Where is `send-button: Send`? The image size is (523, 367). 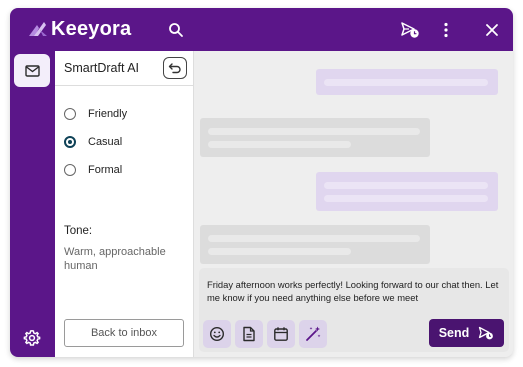 send-button: Send is located at coordinates (466, 333).